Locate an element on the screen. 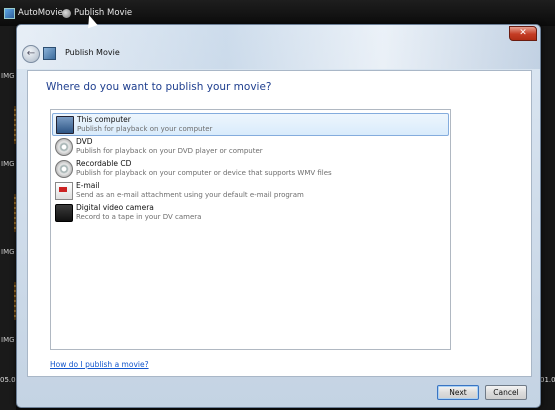  cd-disc-icon is located at coordinates (64, 169).